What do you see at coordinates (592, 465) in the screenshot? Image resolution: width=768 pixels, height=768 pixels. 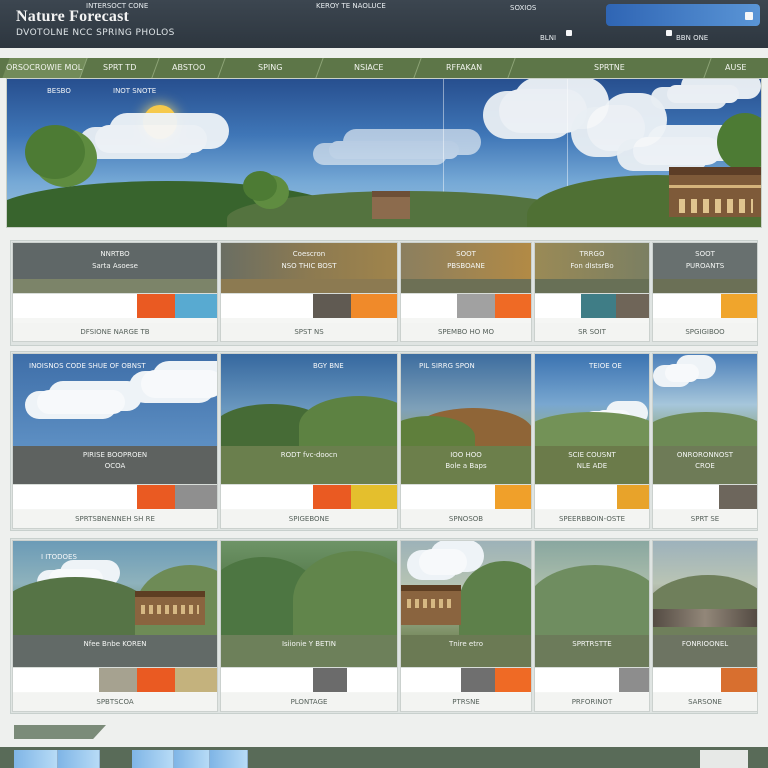 I see `card-label: SCIE COUSNT NLE ADE` at bounding box center [592, 465].